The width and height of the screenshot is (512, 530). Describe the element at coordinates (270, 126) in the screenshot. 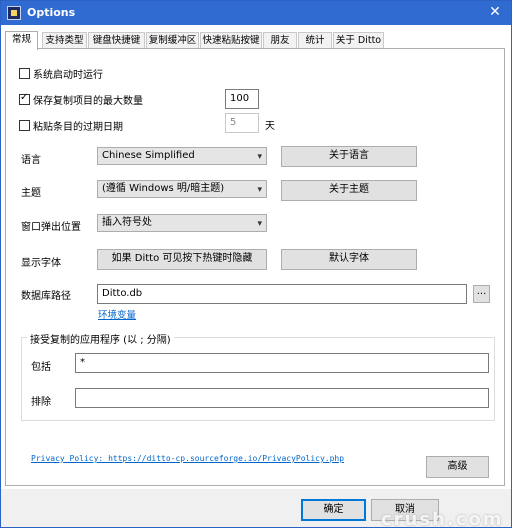

I see `expire-unit-label: 天` at that location.